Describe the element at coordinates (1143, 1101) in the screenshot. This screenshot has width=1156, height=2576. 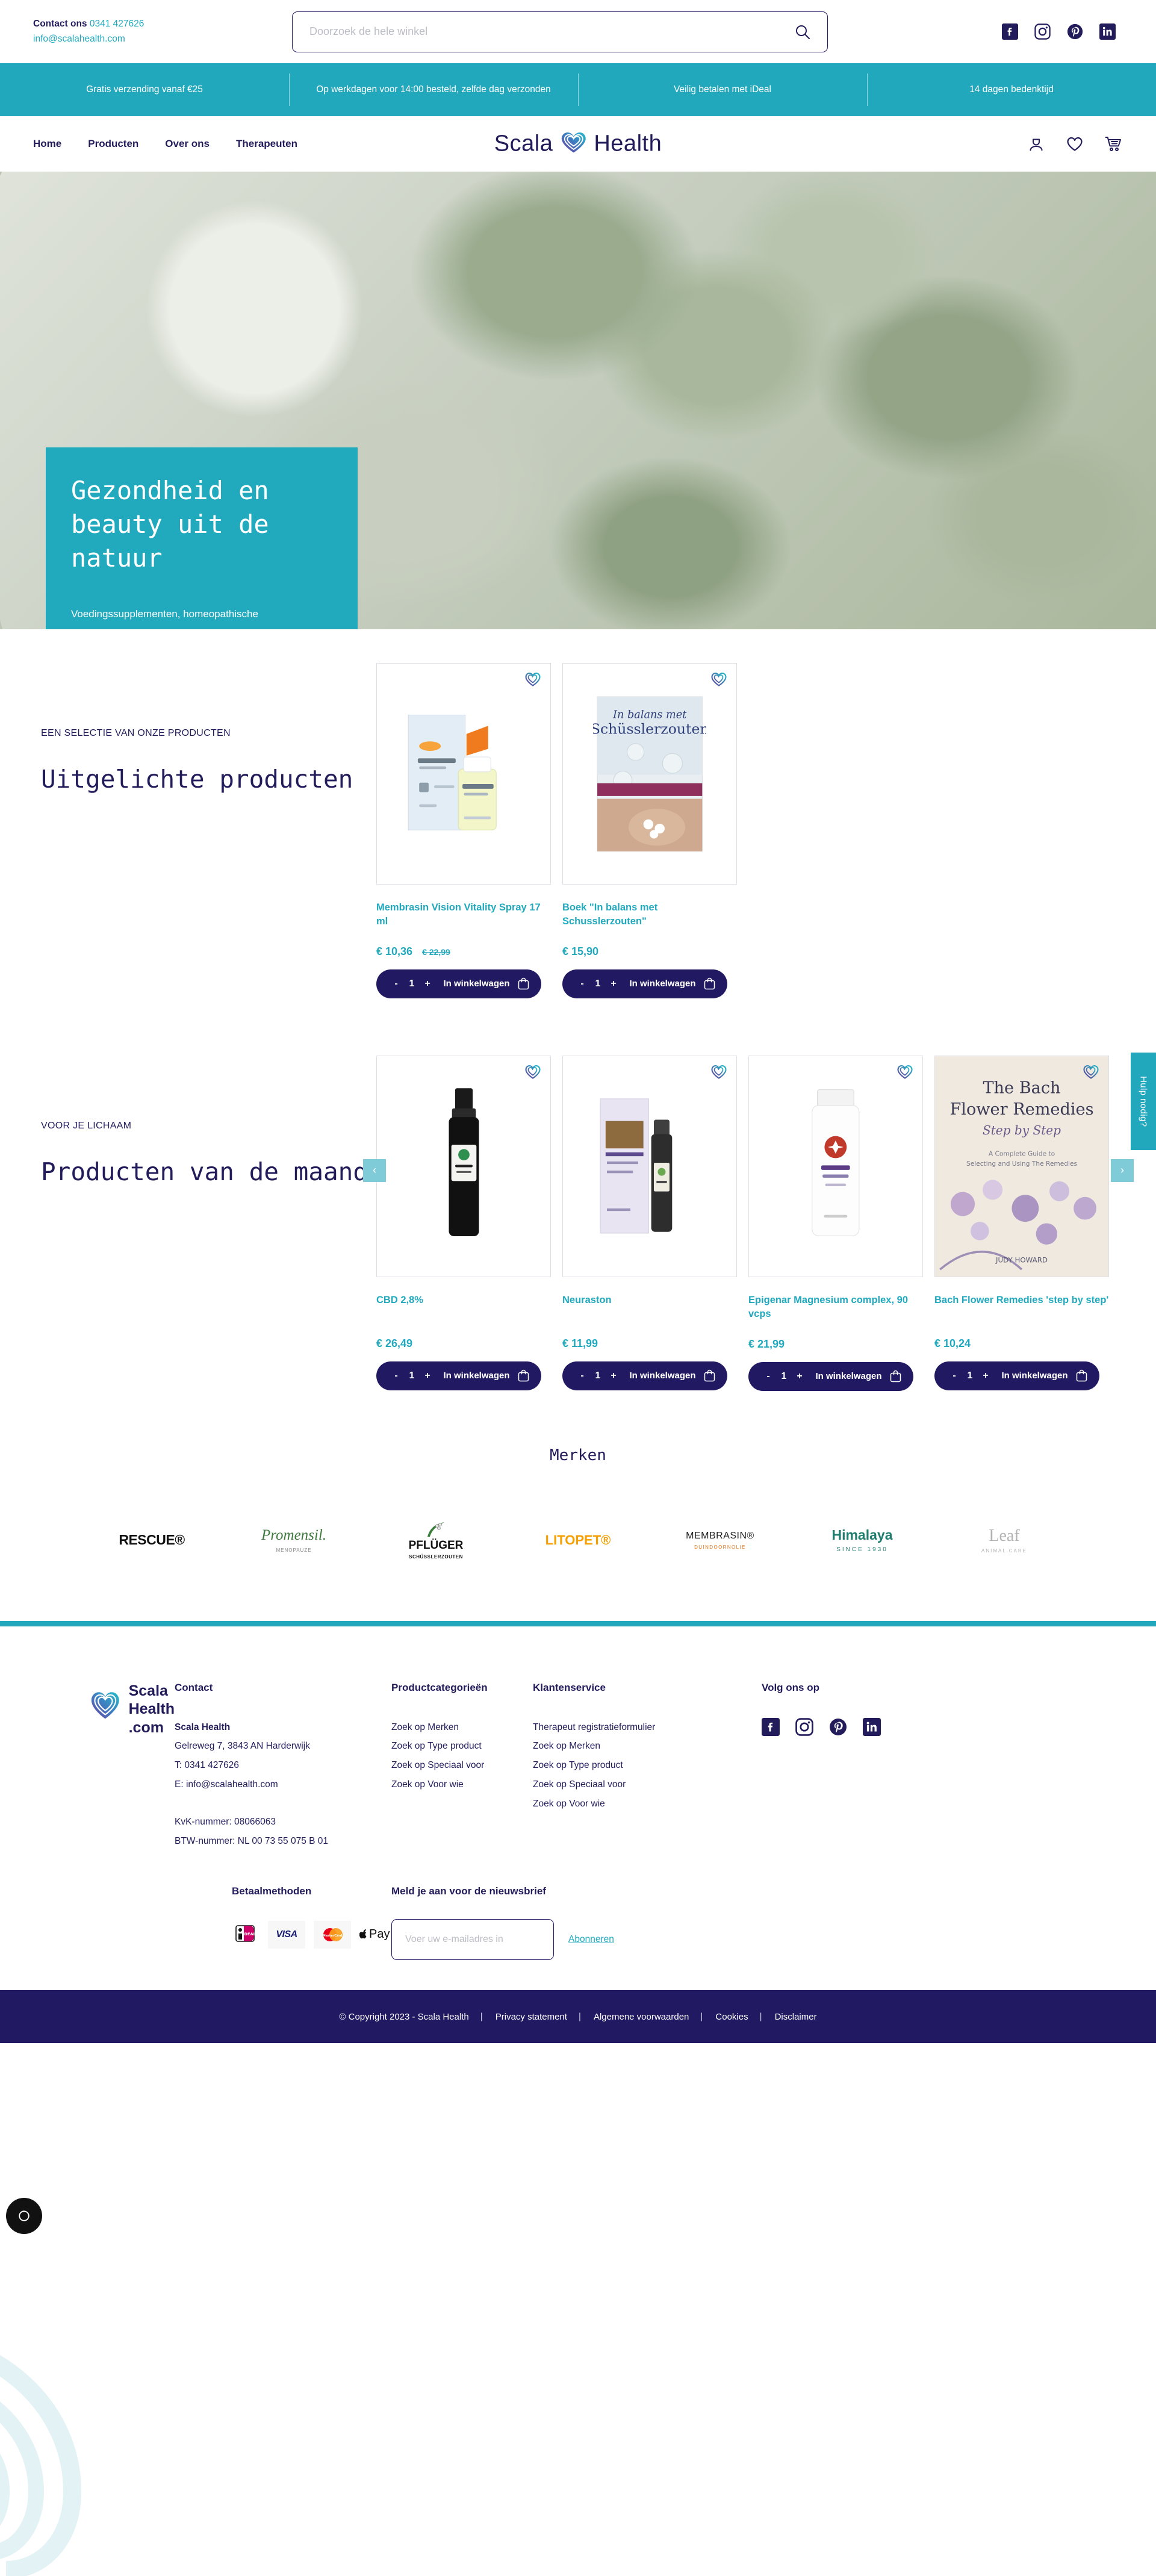
I see `help-tab: Hulp nodig?` at that location.